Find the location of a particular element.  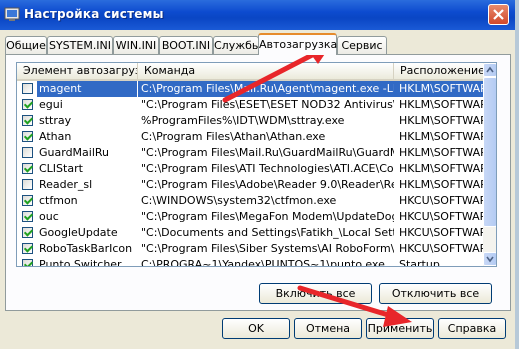

column-header-location: Расположение is located at coordinates (438, 71).